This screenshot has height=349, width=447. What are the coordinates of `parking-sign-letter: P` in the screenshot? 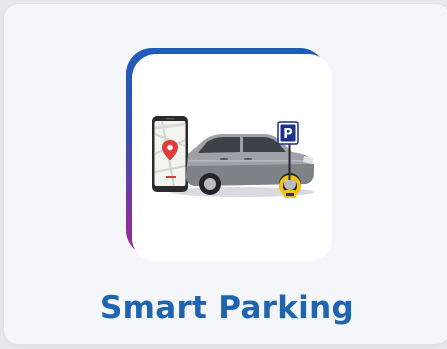 It's located at (288, 134).